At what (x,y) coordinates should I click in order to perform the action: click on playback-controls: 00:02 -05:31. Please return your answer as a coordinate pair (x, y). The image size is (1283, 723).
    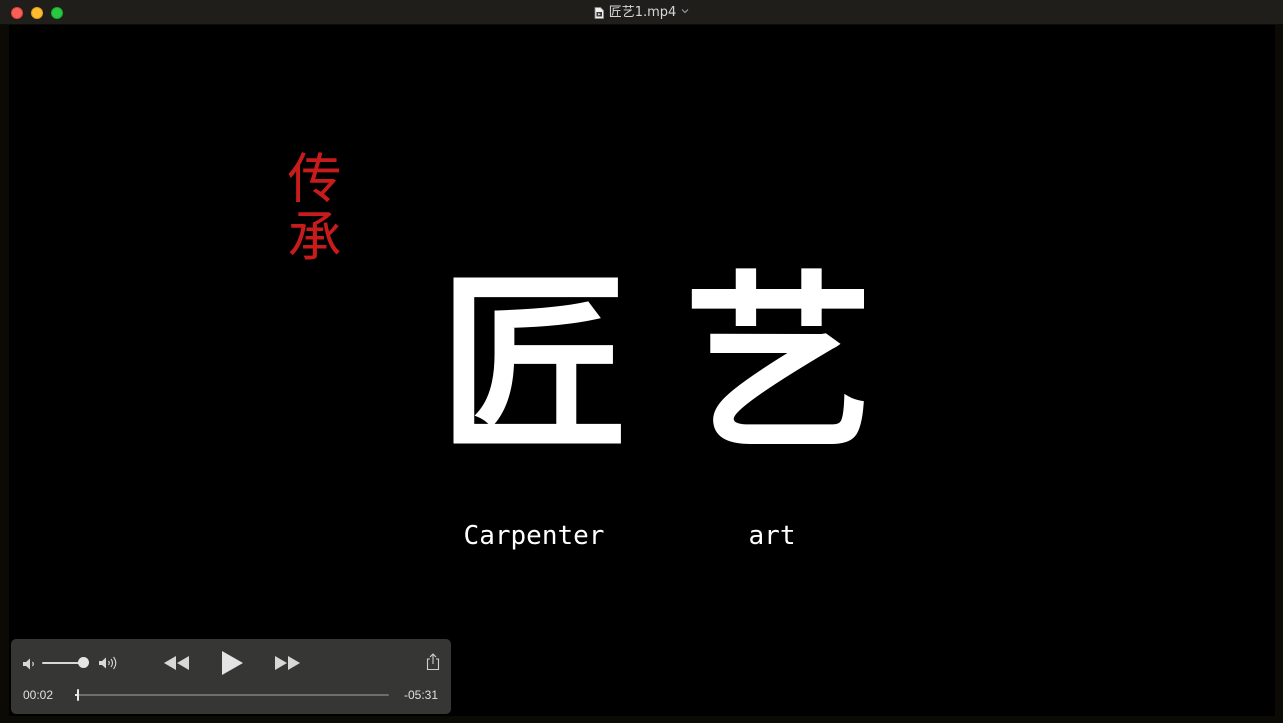
    Looking at the image, I should click on (231, 676).